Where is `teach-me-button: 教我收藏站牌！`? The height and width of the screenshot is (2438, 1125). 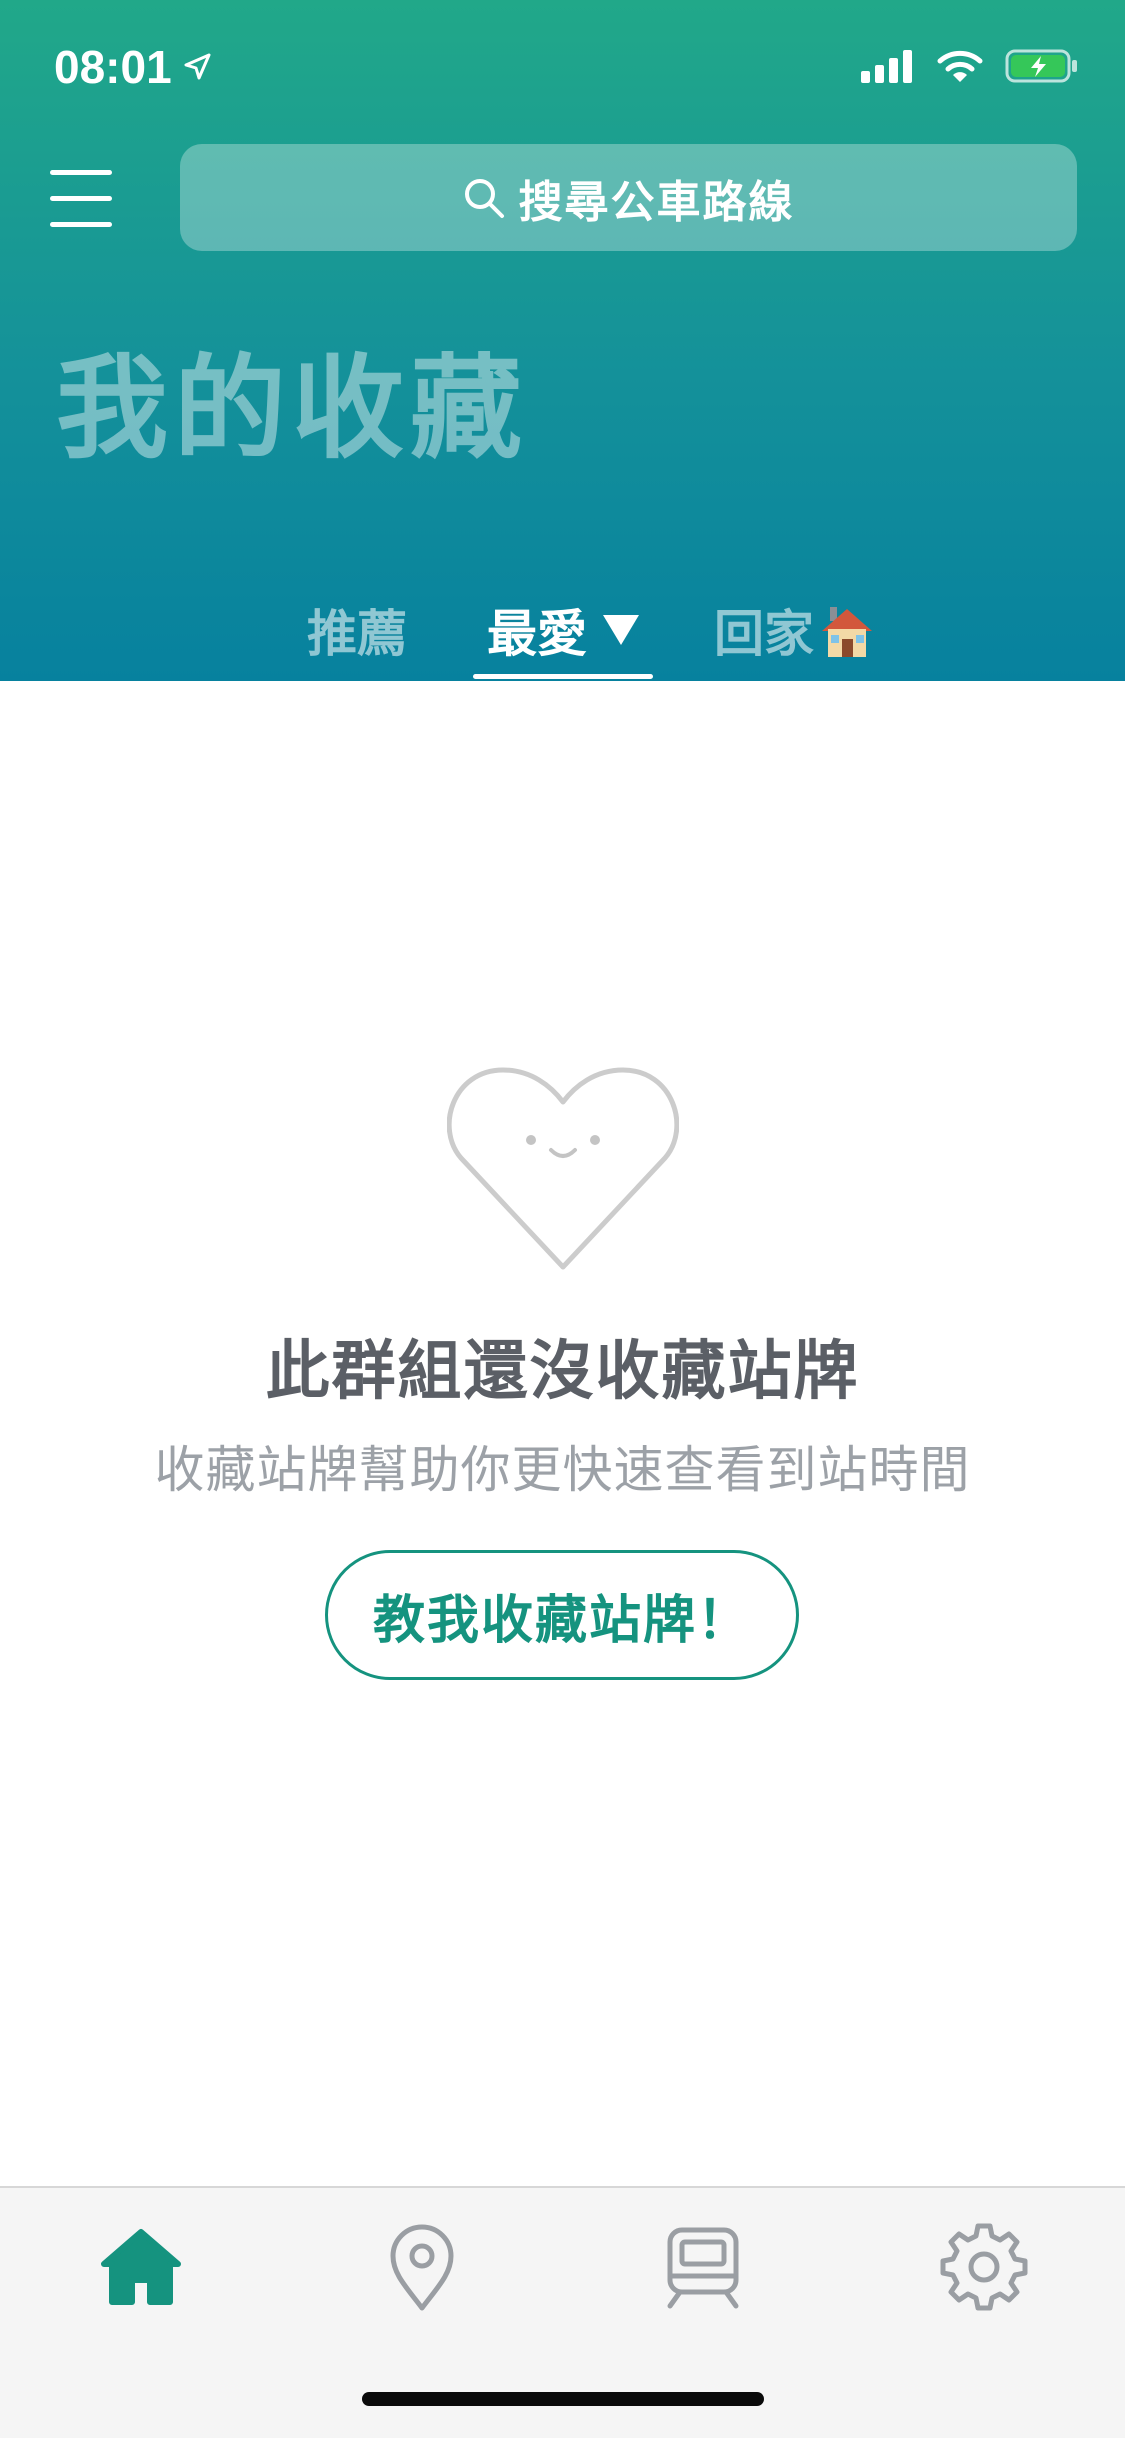 teach-me-button: 教我收藏站牌！ is located at coordinates (562, 1615).